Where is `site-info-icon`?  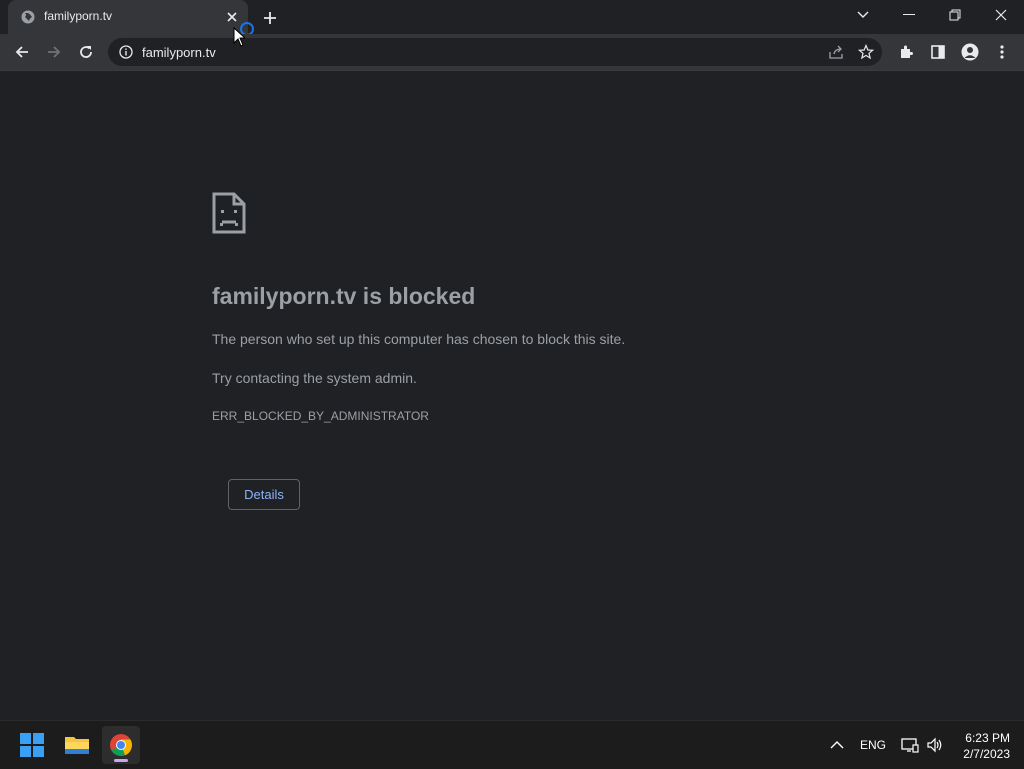
site-info-icon is located at coordinates (126, 52).